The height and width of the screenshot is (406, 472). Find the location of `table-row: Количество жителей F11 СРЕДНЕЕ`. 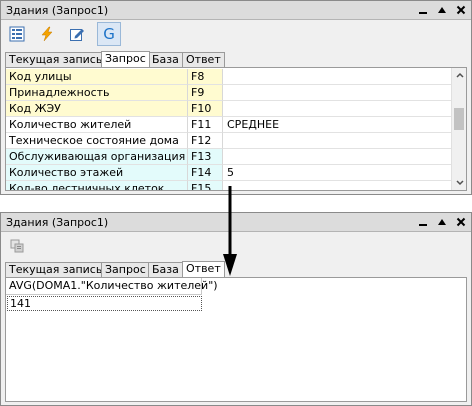

table-row: Количество жителей F11 СРЕДНЕЕ is located at coordinates (231, 125).